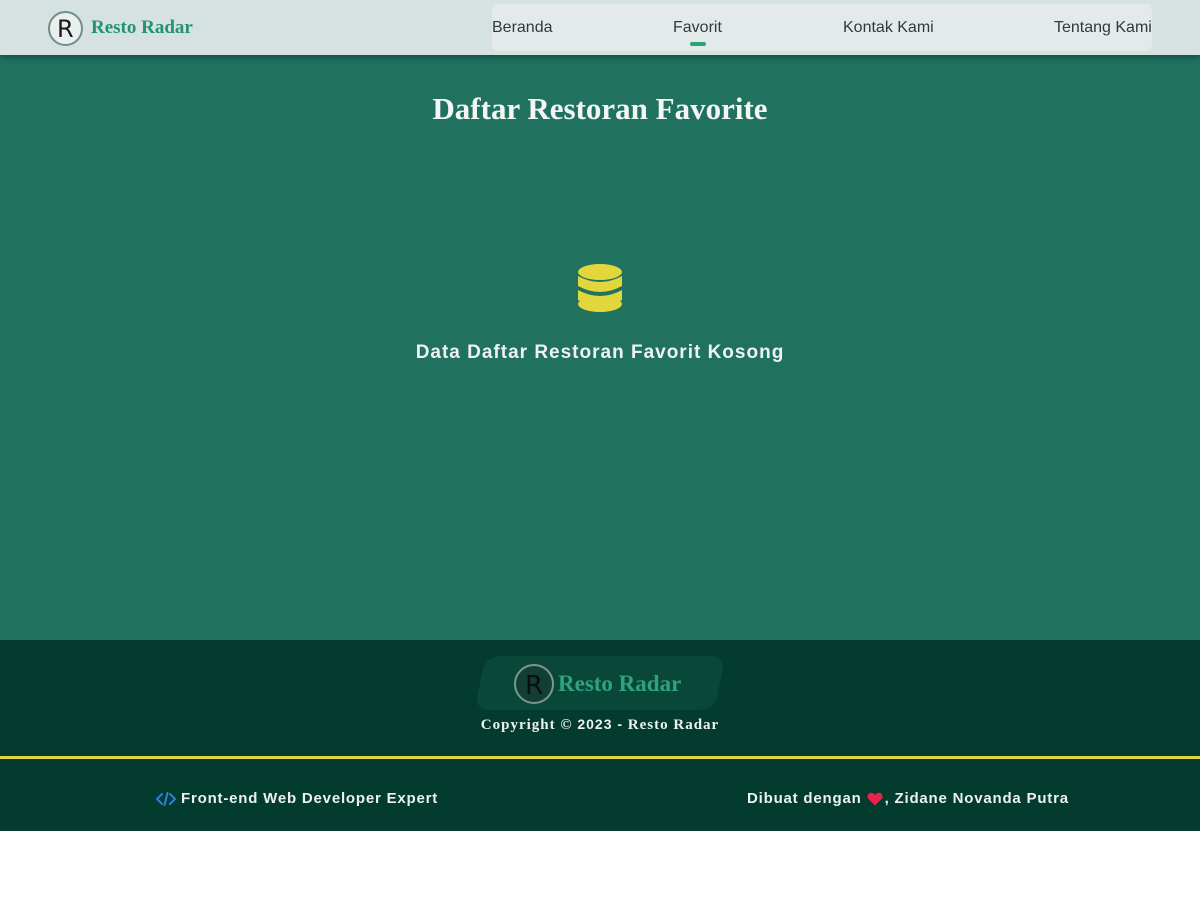 This screenshot has height=900, width=1200. What do you see at coordinates (600, 108) in the screenshot?
I see `page-title: Daftar Restoran Favorite` at bounding box center [600, 108].